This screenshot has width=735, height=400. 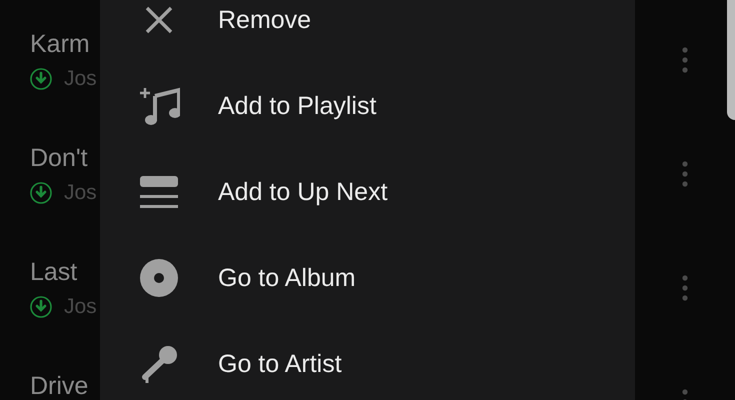 I want to click on menu-item: Remove, so click(x=367, y=31).